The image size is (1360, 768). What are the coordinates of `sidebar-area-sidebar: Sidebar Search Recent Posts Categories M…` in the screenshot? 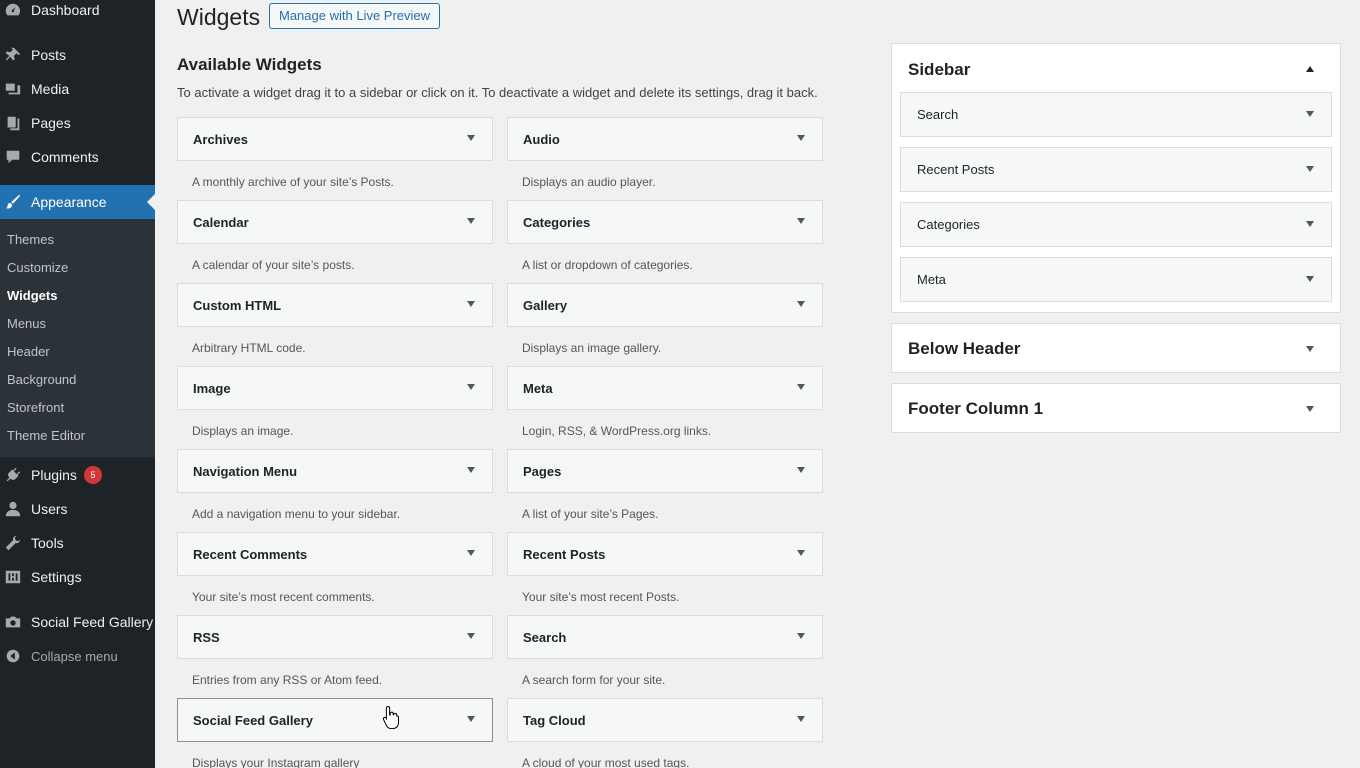 It's located at (1116, 178).